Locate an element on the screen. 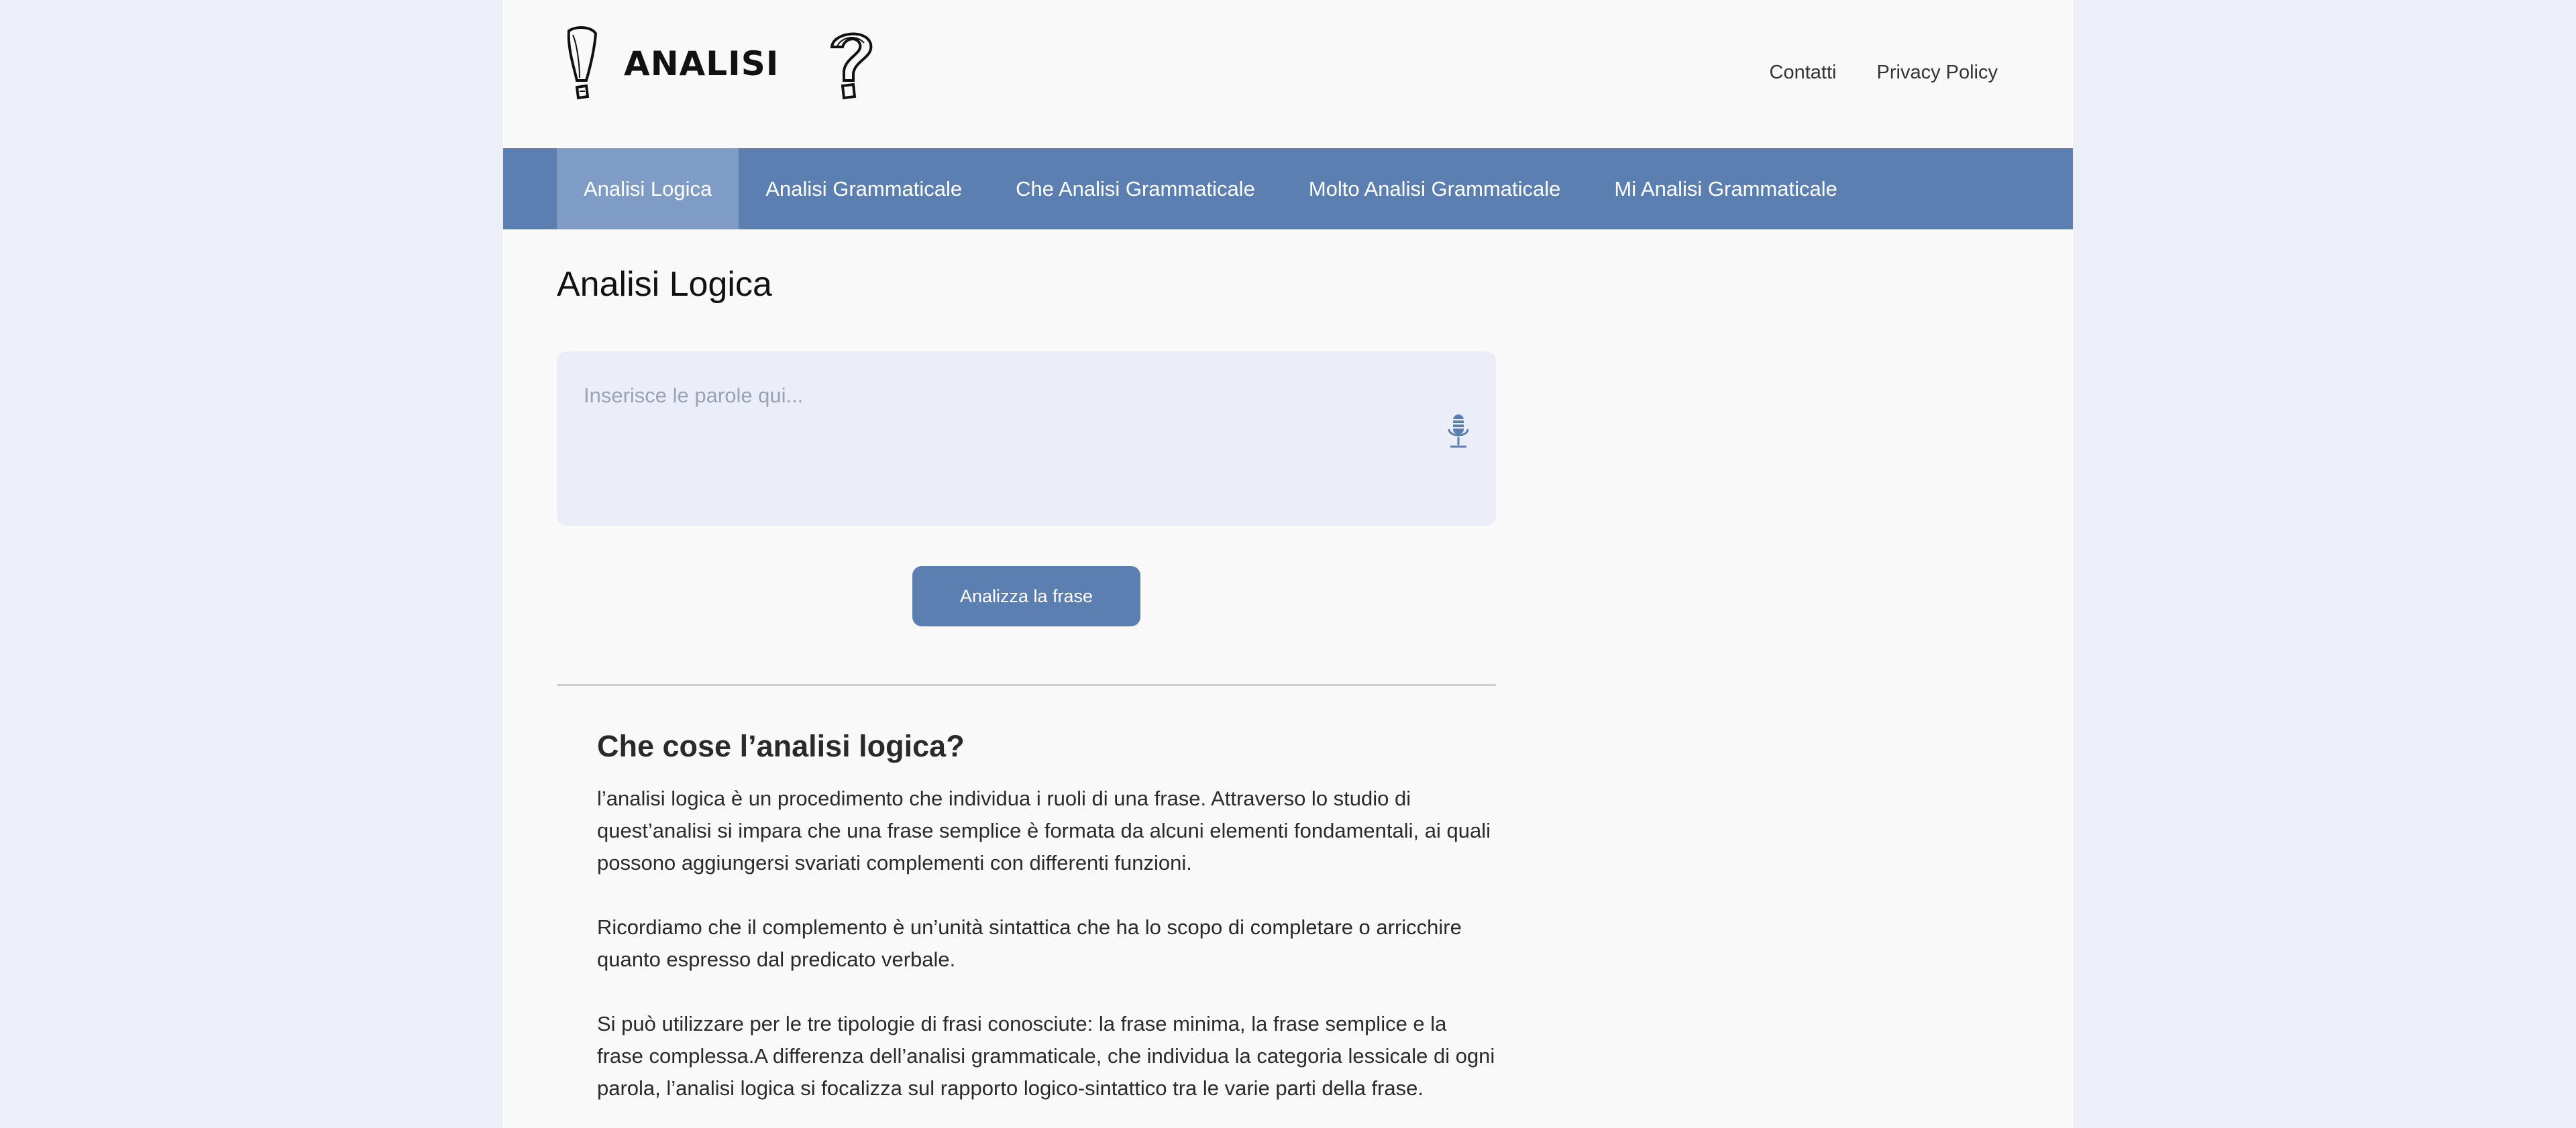  logo-text: ANALISI is located at coordinates (702, 63).